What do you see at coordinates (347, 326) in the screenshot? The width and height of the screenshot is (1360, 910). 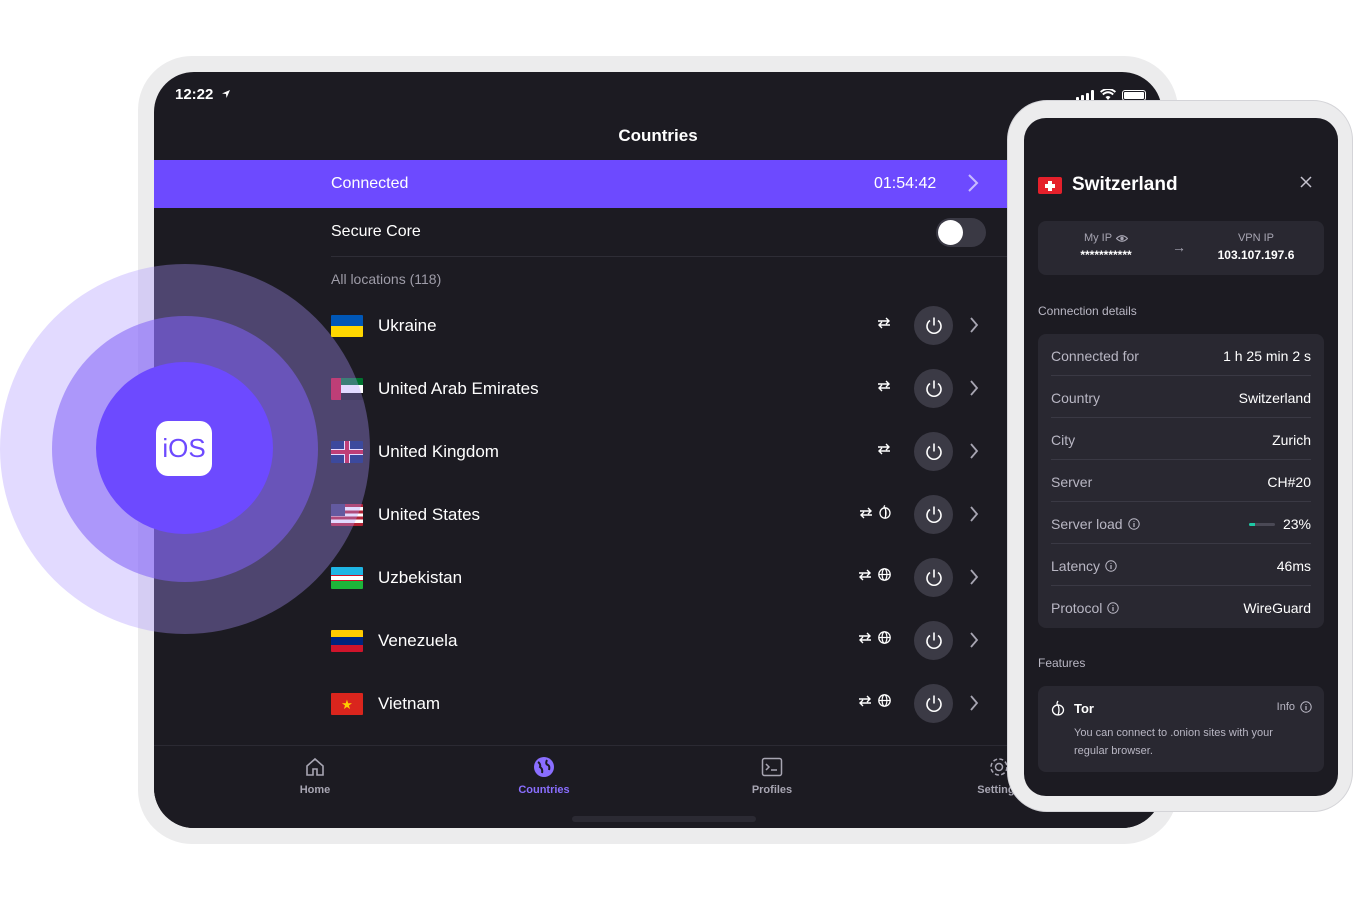 I see `ukraine-flag-icon` at bounding box center [347, 326].